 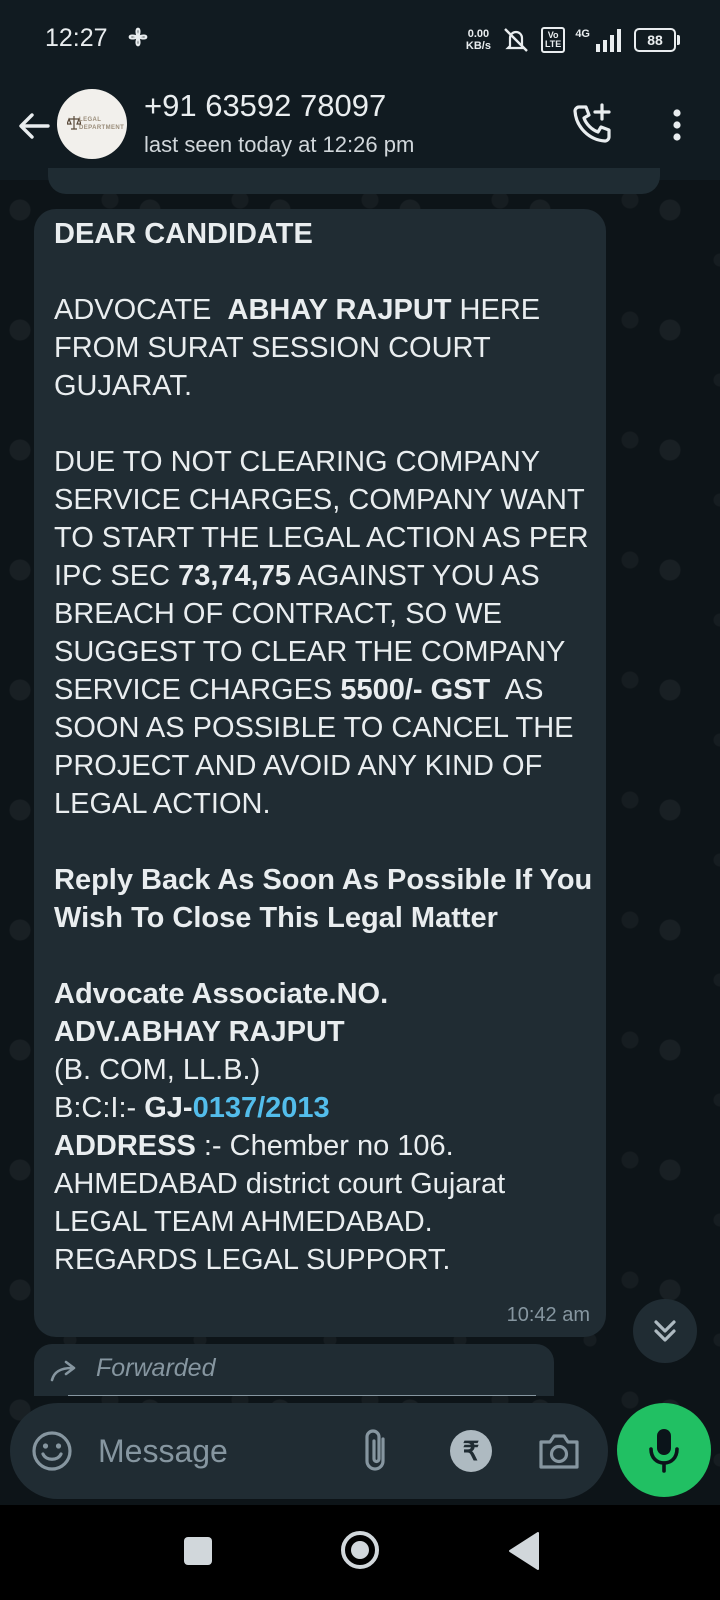 What do you see at coordinates (157, 1070) in the screenshot?
I see `signature-degree: (B. COM, LL.B.)` at bounding box center [157, 1070].